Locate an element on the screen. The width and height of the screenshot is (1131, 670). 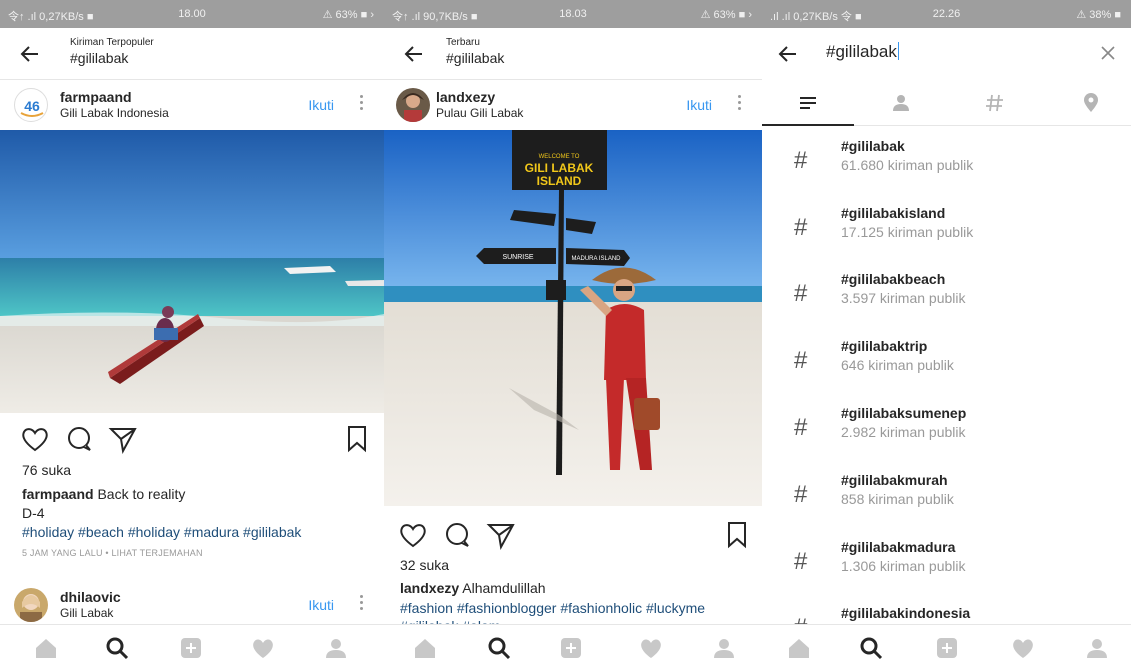
search-input: #gililabak is located at coordinates (862, 52).